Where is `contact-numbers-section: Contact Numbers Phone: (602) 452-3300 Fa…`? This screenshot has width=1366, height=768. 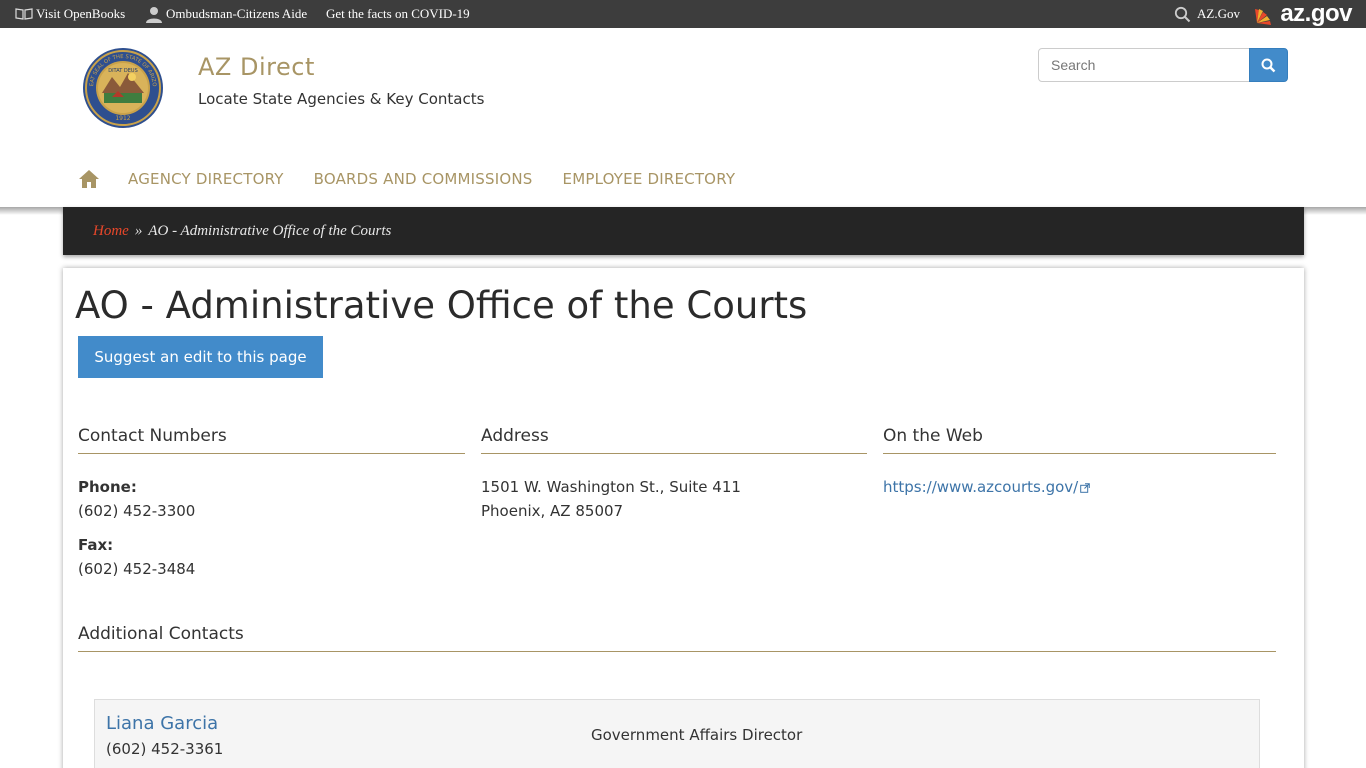 contact-numbers-section: Contact Numbers Phone: (602) 452-3300 Fa… is located at coordinates (271, 503).